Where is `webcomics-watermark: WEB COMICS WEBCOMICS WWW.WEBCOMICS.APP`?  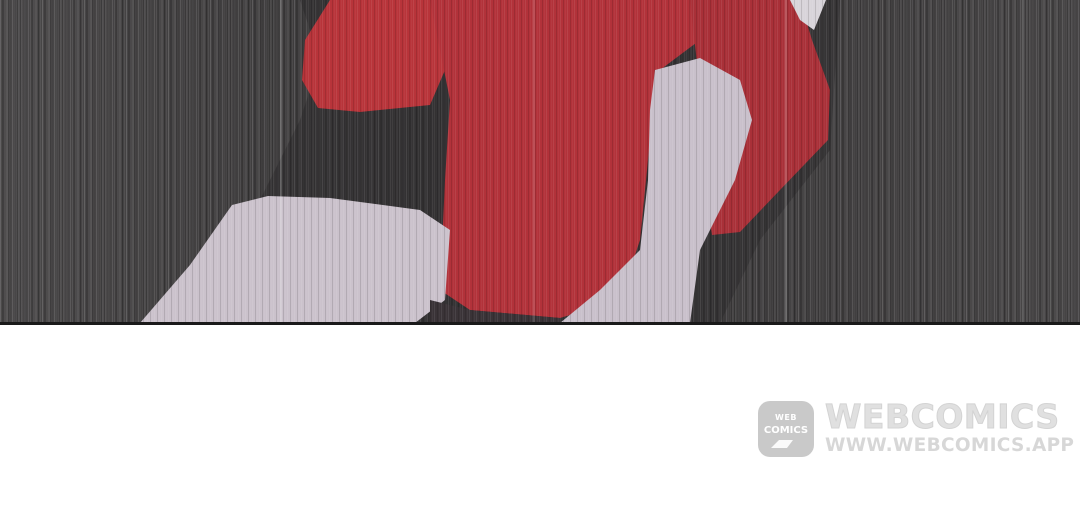
webcomics-watermark: WEB COMICS WEBCOMICS WWW.WEBCOMICS.APP is located at coordinates (915, 429).